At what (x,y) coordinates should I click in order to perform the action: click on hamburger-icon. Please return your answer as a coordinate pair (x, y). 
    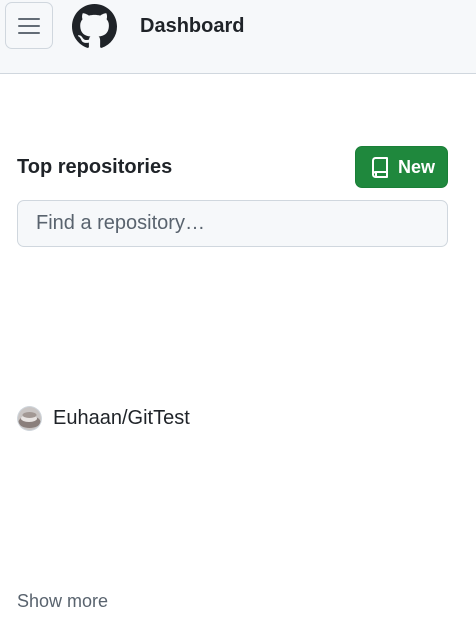
    Looking at the image, I should click on (29, 25).